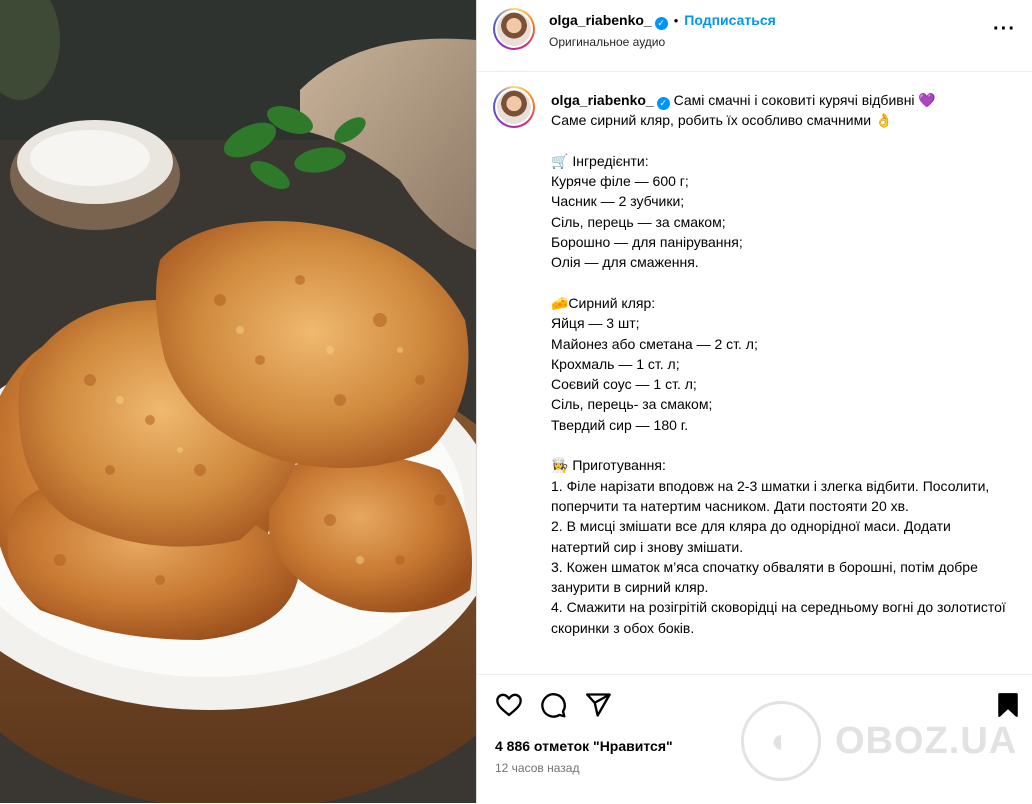  Describe the element at coordinates (781, 741) in the screenshot. I see `globe-icon: ◐` at that location.